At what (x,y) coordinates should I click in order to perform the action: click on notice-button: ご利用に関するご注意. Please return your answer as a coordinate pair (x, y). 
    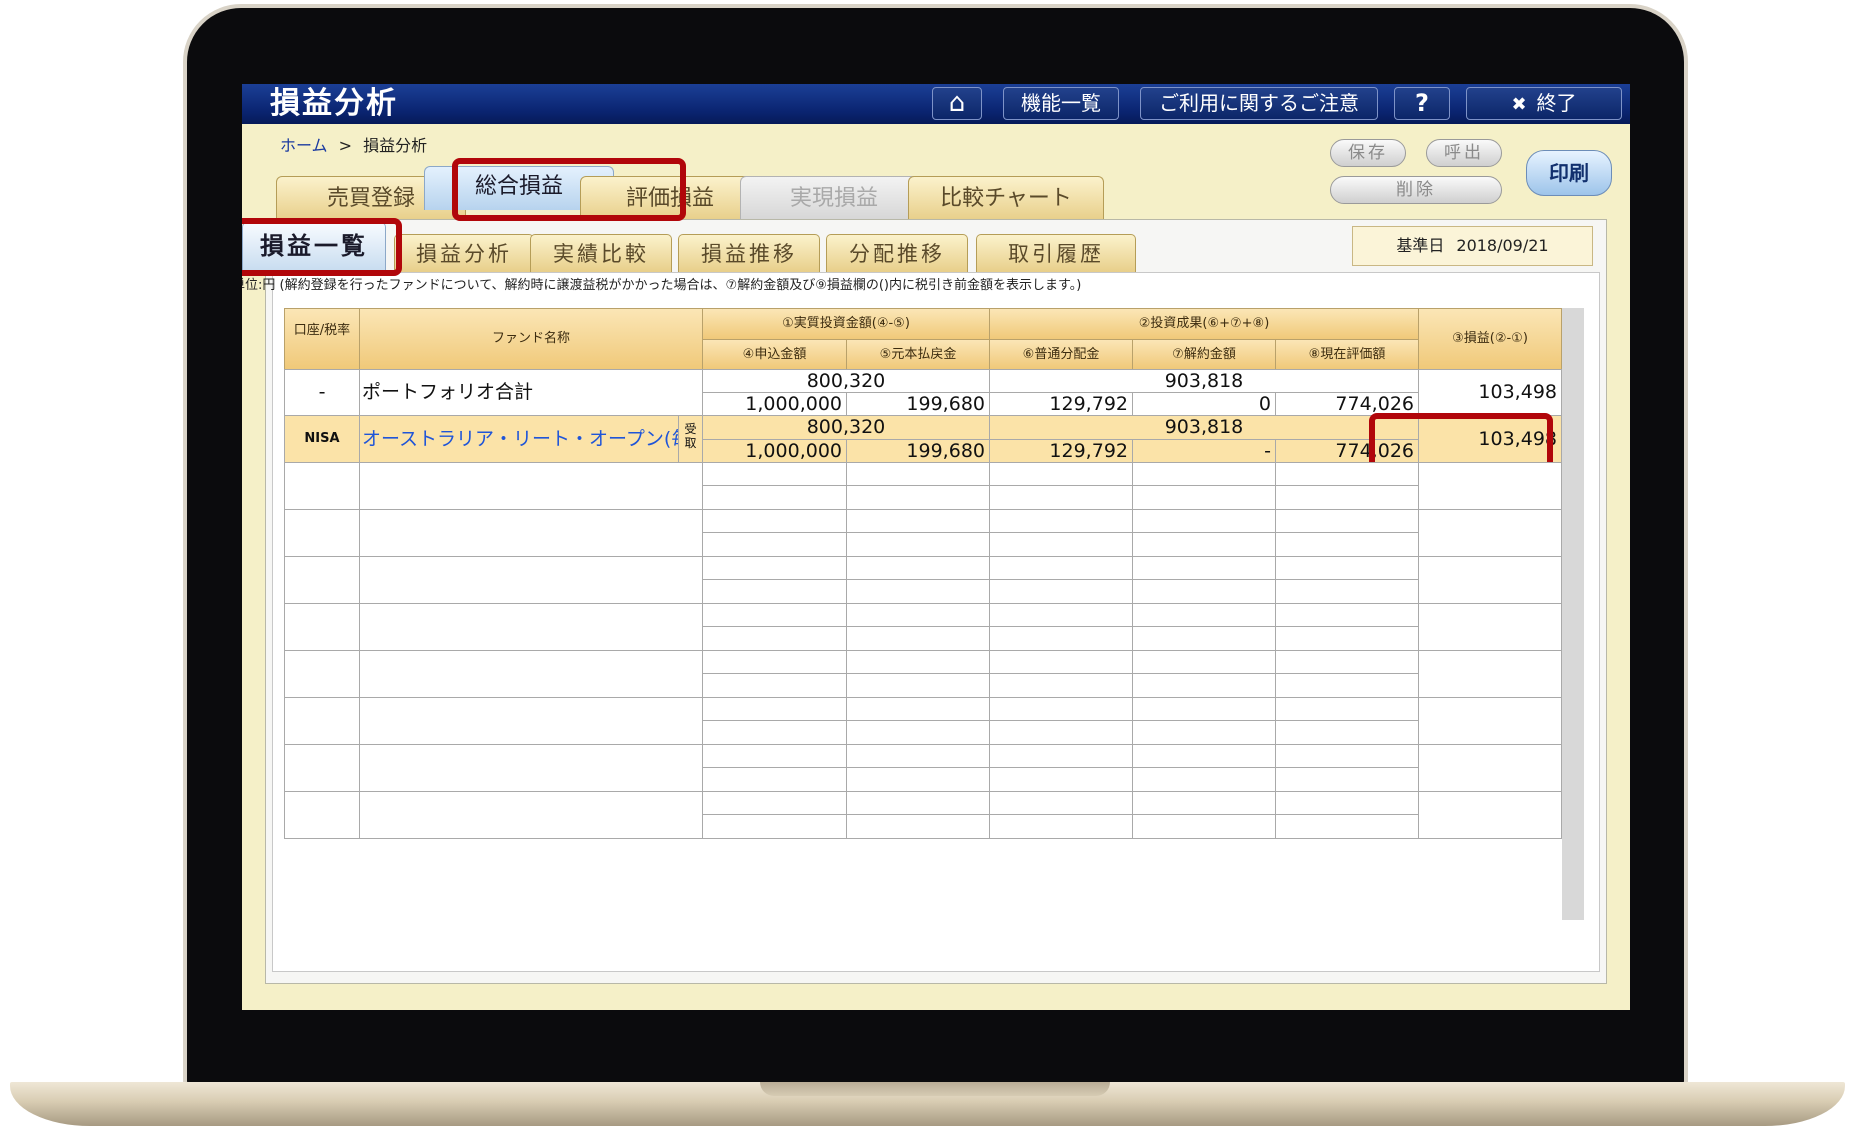
    Looking at the image, I should click on (1259, 103).